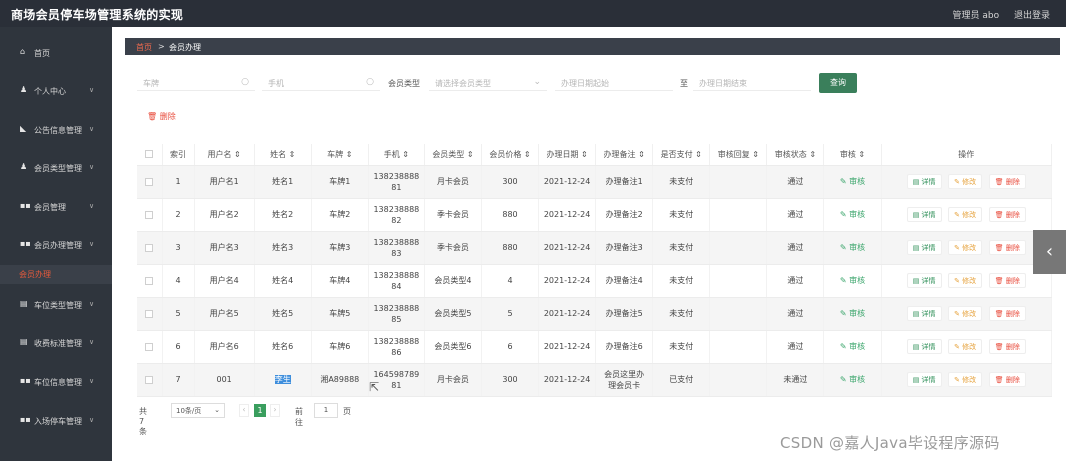 Image resolution: width=1066 pixels, height=461 pixels. What do you see at coordinates (340, 380) in the screenshot?
I see `cell-plate: 湘A89888` at bounding box center [340, 380].